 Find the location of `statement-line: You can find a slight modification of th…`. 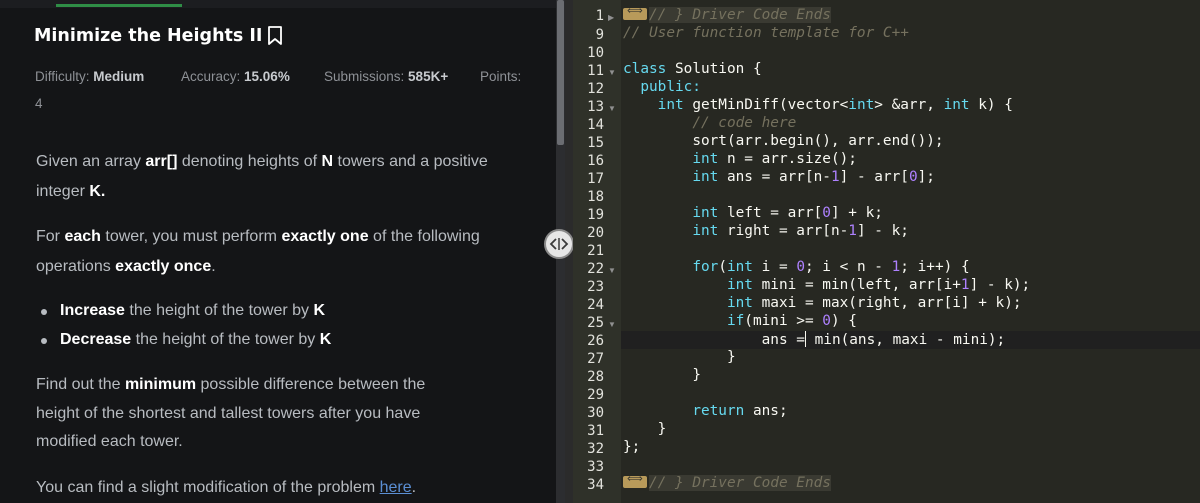

statement-line: You can find a slight modification of th… is located at coordinates (226, 487).